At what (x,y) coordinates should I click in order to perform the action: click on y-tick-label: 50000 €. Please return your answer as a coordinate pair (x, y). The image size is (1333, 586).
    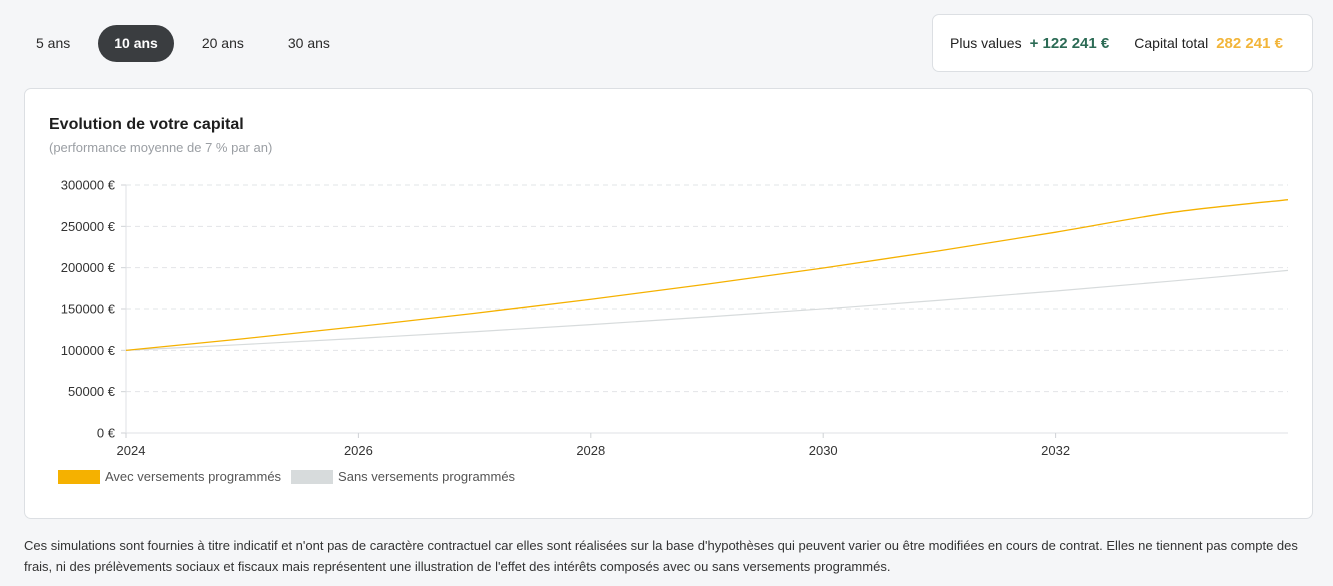
    Looking at the image, I should click on (92, 391).